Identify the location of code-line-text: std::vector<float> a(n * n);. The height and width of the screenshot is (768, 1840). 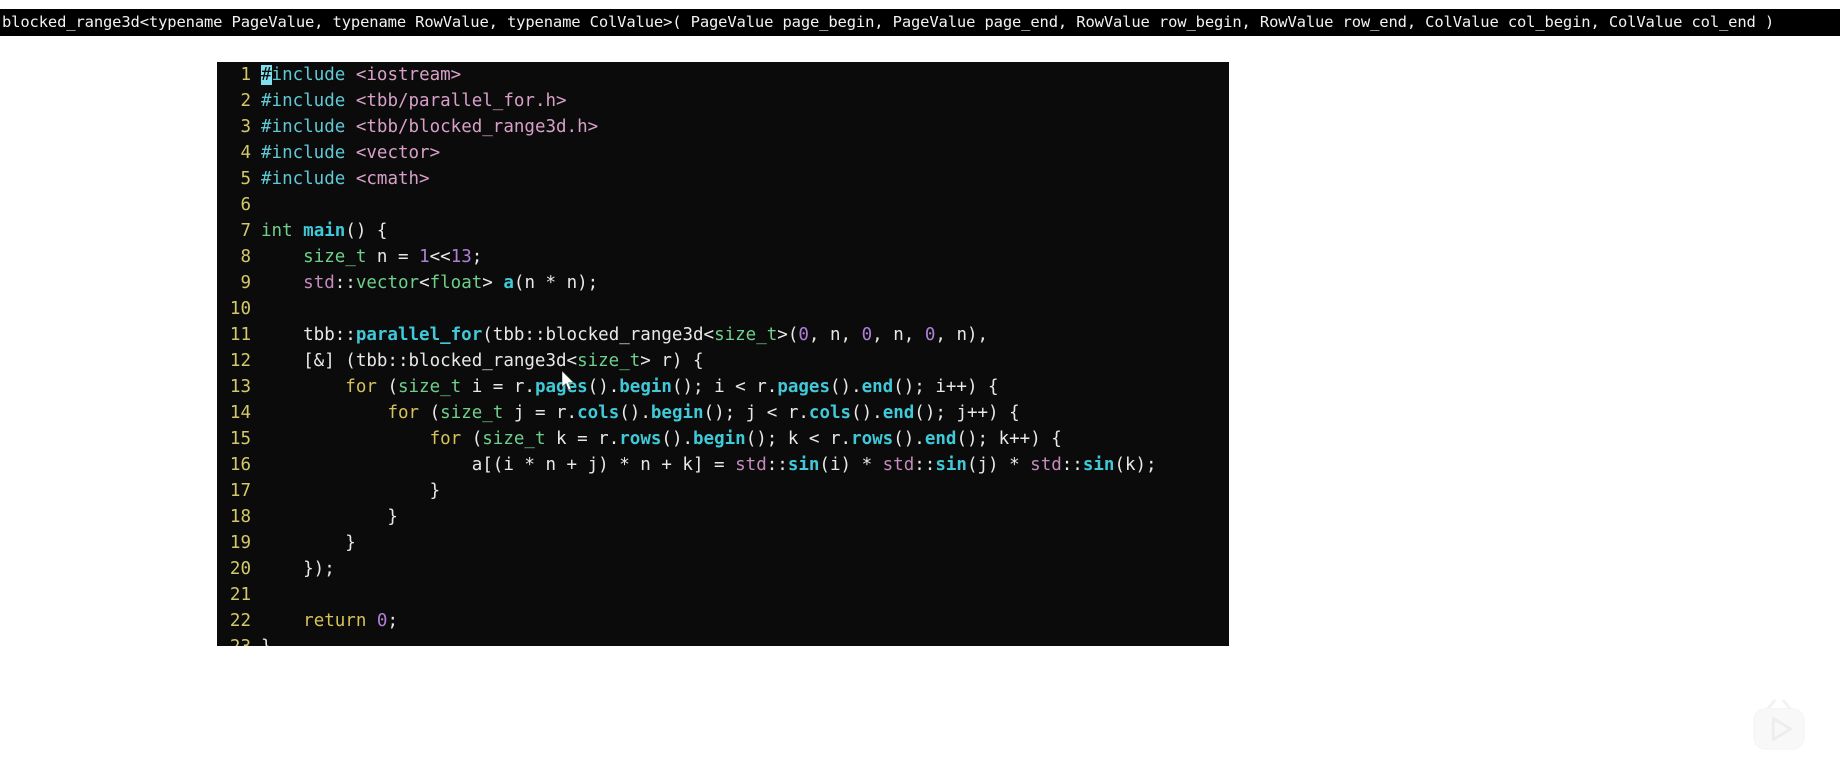
(429, 283).